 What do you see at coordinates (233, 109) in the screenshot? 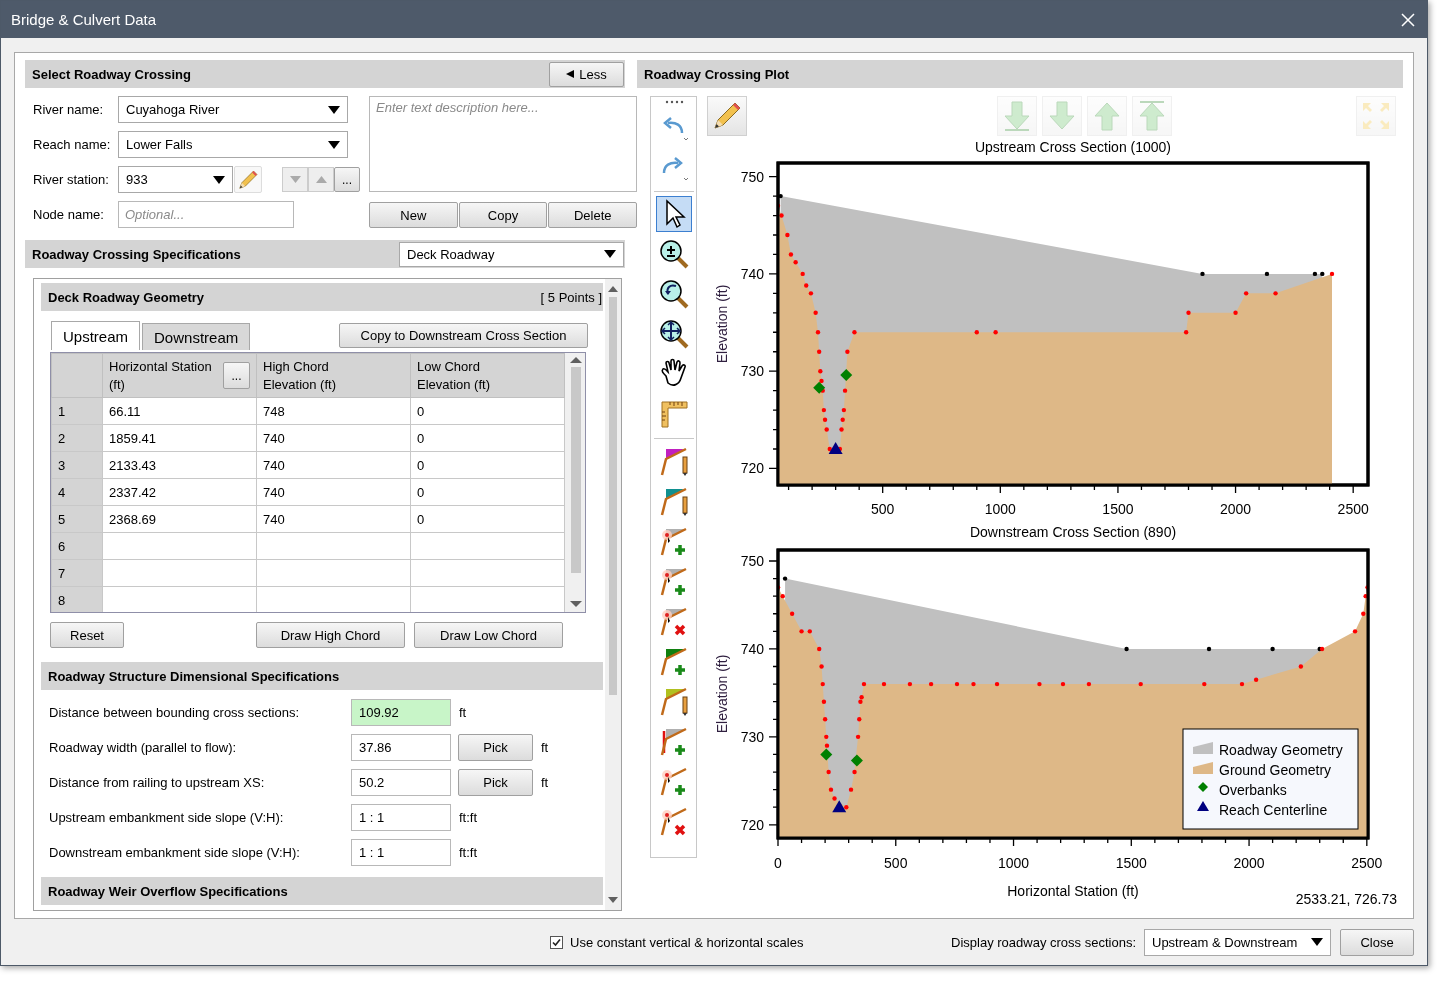
I see `river-name-dropdown: Cuyahoga River` at bounding box center [233, 109].